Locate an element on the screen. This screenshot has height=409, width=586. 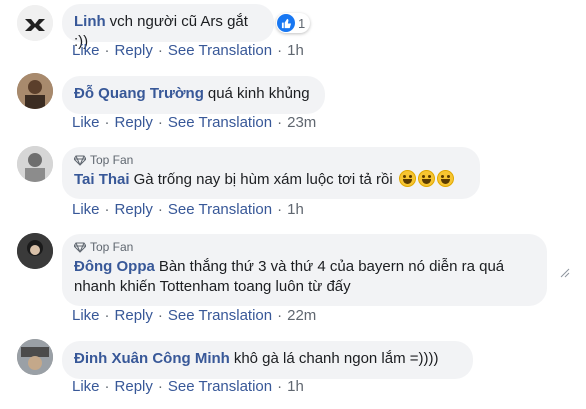
commenter-name: Tai Thai is located at coordinates (102, 179).